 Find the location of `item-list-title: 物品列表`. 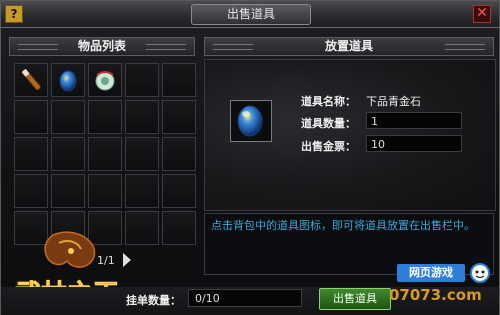

item-list-title: 物品列表 is located at coordinates (101, 46).